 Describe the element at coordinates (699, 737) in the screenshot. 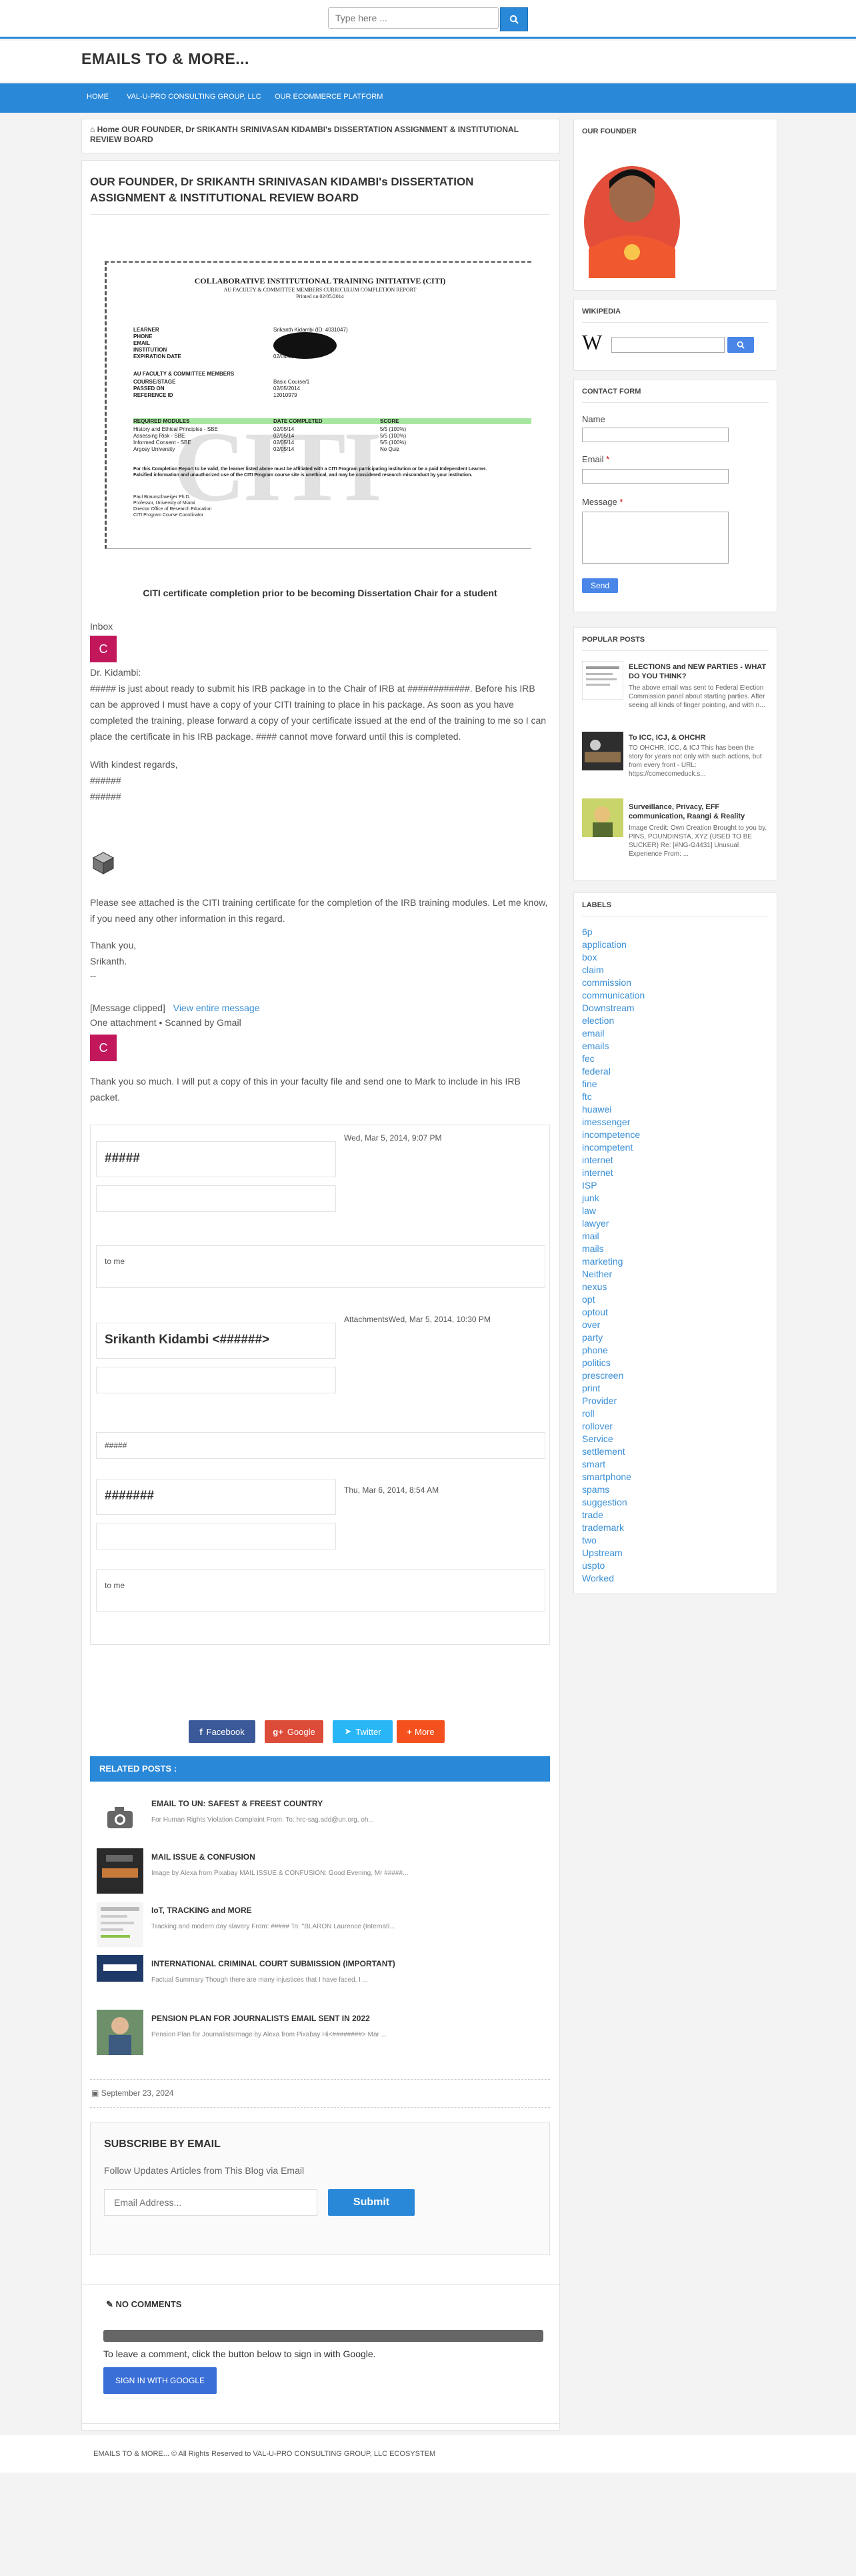

I see `popular-post-title: To ICC, ICJ, & OHCHR` at that location.